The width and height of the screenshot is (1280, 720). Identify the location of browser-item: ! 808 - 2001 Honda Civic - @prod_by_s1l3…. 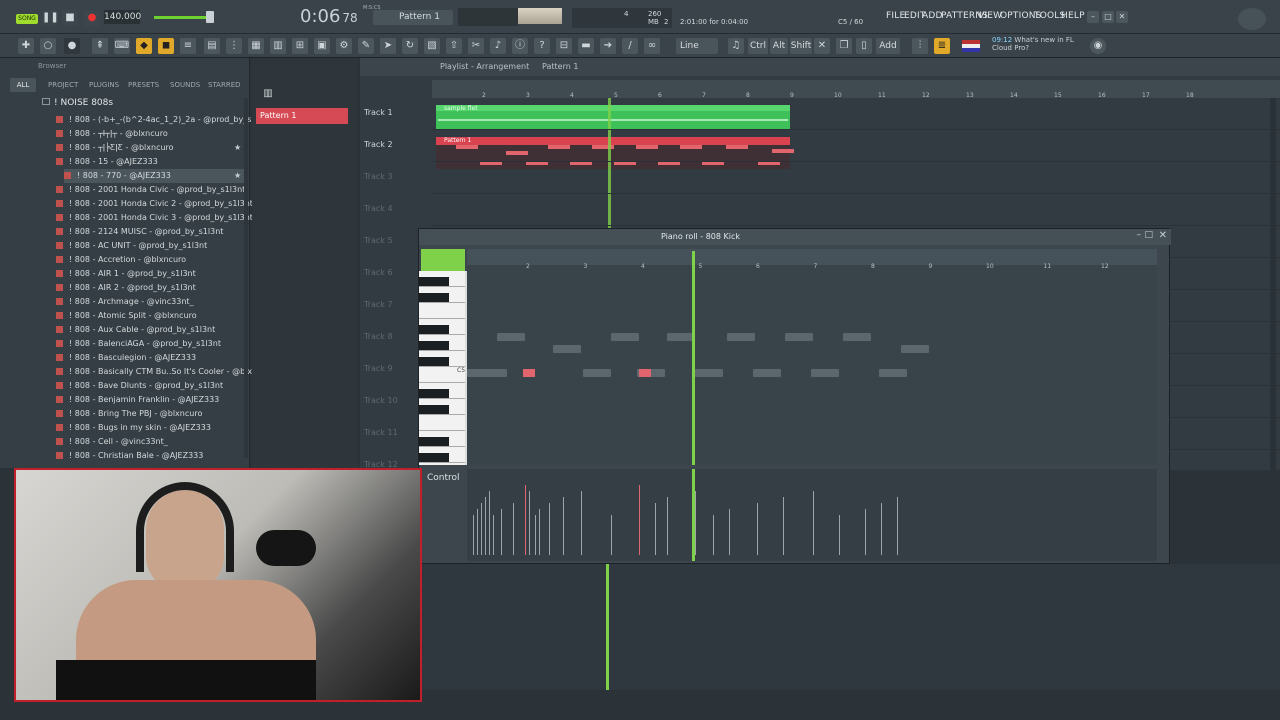
(150, 190).